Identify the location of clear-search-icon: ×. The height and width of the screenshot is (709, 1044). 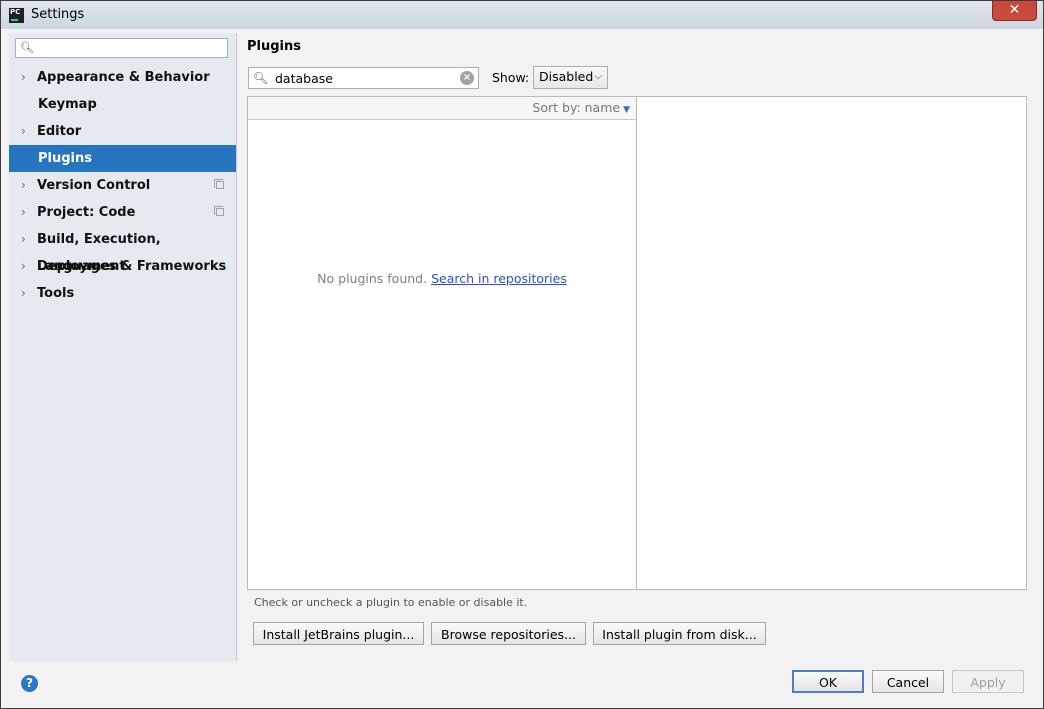
(467, 78).